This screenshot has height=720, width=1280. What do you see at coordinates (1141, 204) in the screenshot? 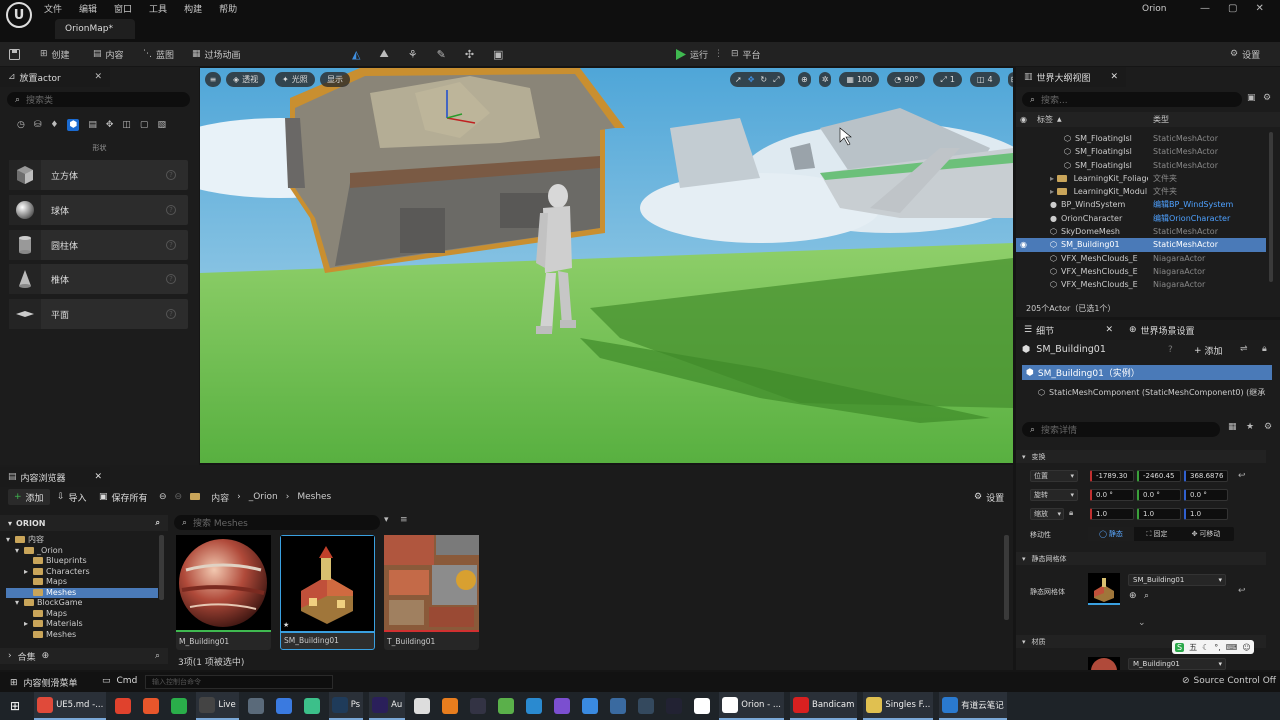
I see `outliner-row: ● BP_WindSystem 编辑BP_WindSystem` at bounding box center [1141, 204].